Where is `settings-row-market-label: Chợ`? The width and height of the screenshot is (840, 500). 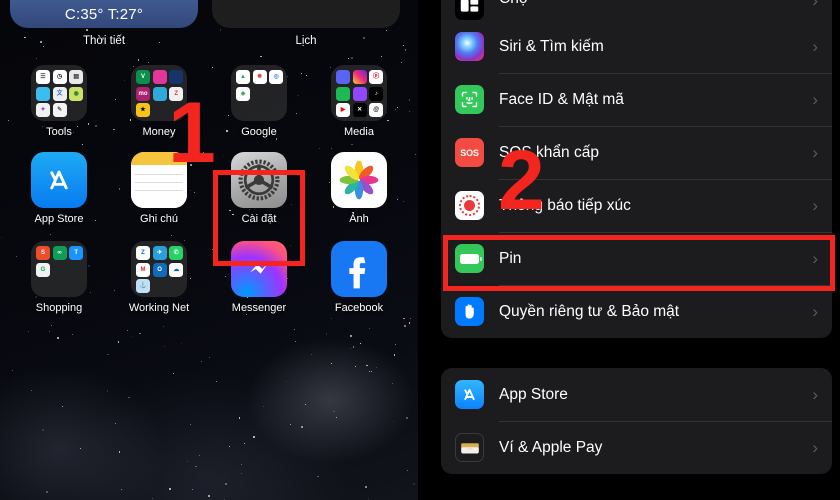 settings-row-market-label: Chợ is located at coordinates (655, 4).